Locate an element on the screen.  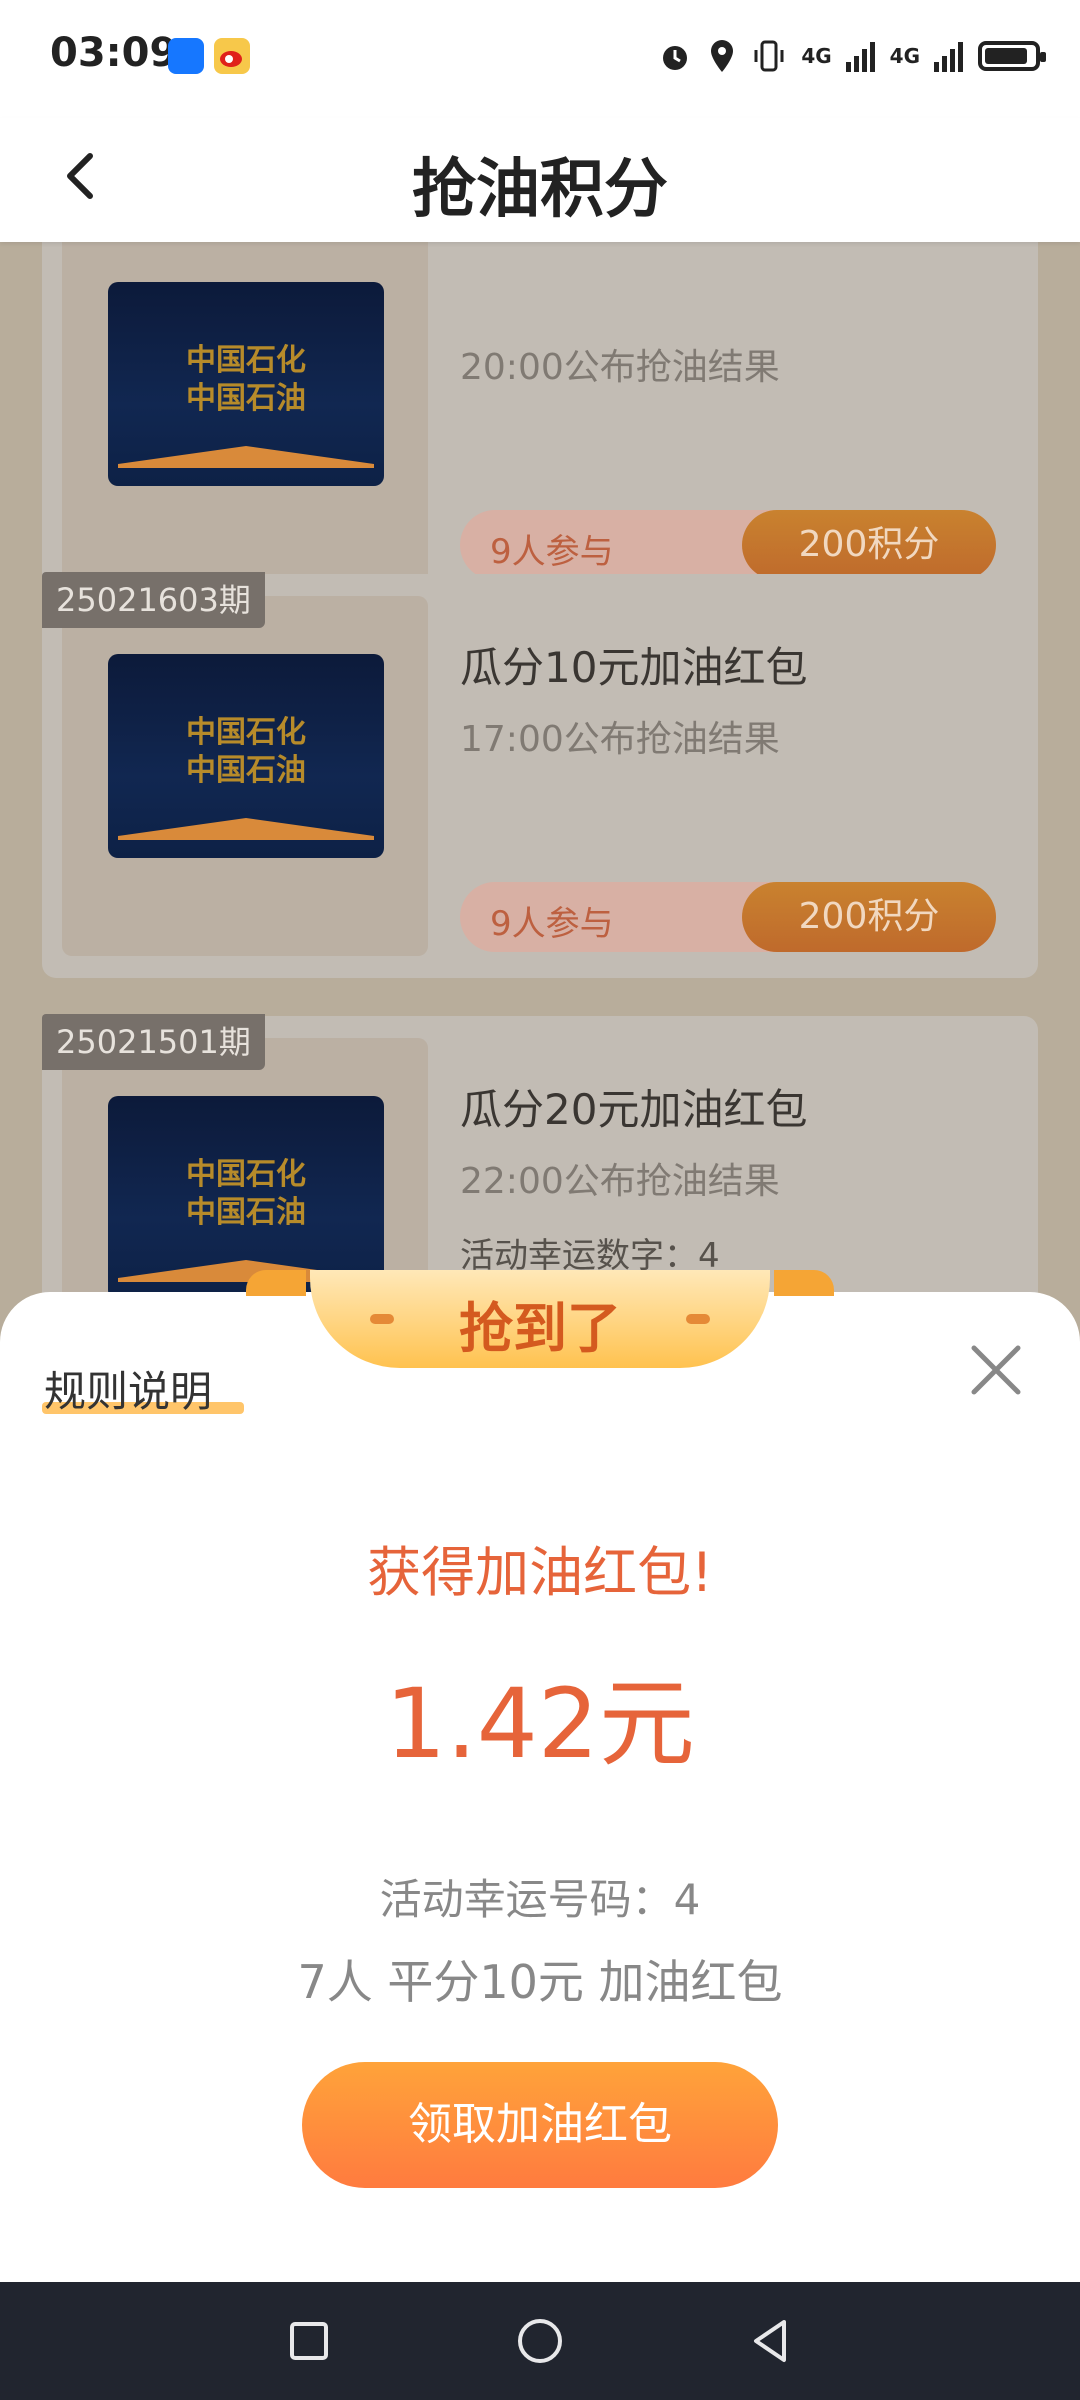
close-icon is located at coordinates (996, 1370).